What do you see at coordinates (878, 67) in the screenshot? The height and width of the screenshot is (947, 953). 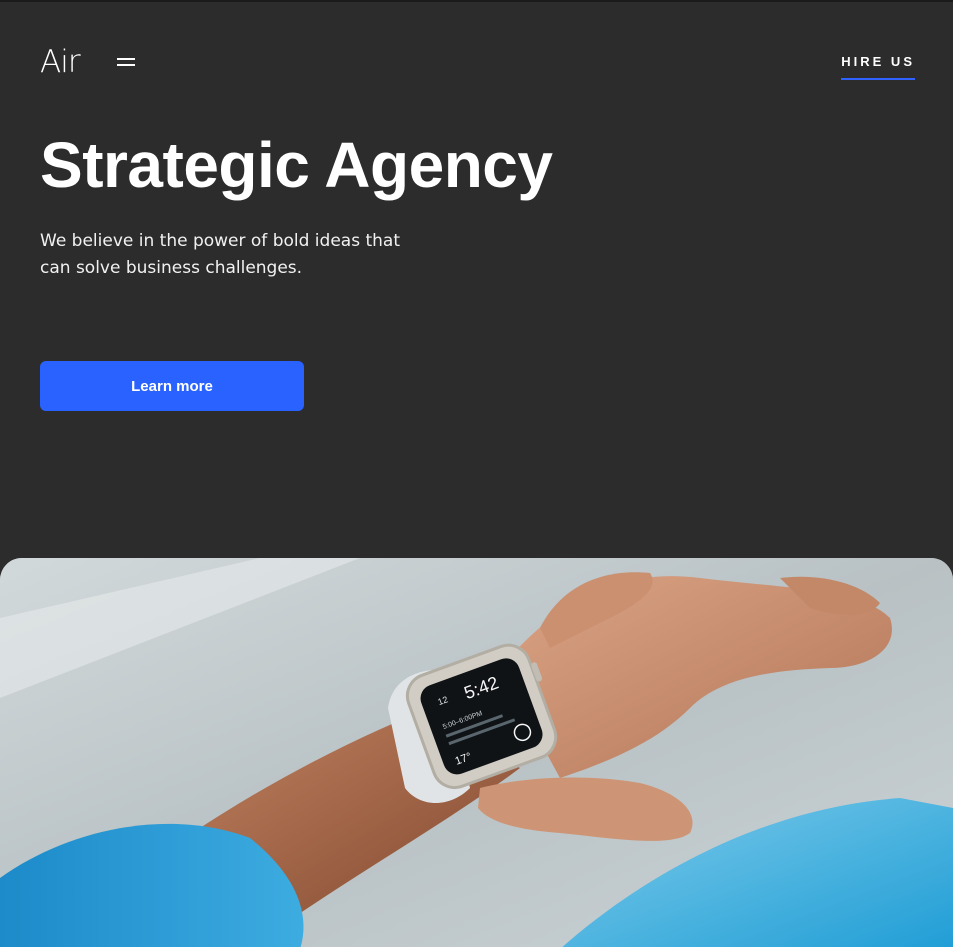 I see `hire-us-link: HIRE US` at bounding box center [878, 67].